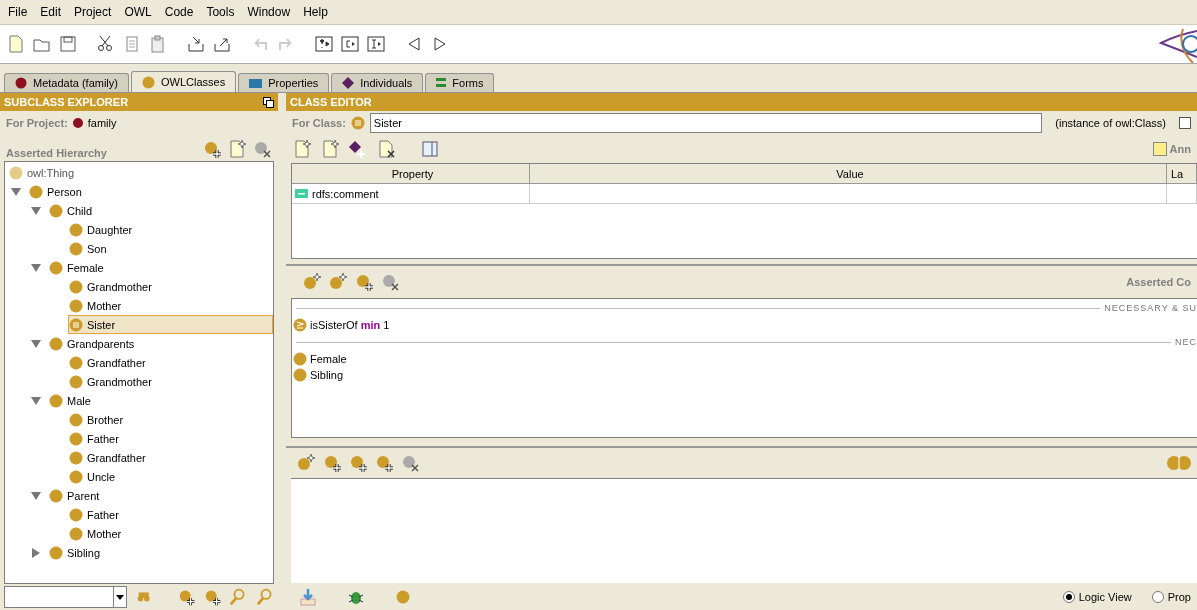  I want to click on tree-item: Brother, so click(98, 419).